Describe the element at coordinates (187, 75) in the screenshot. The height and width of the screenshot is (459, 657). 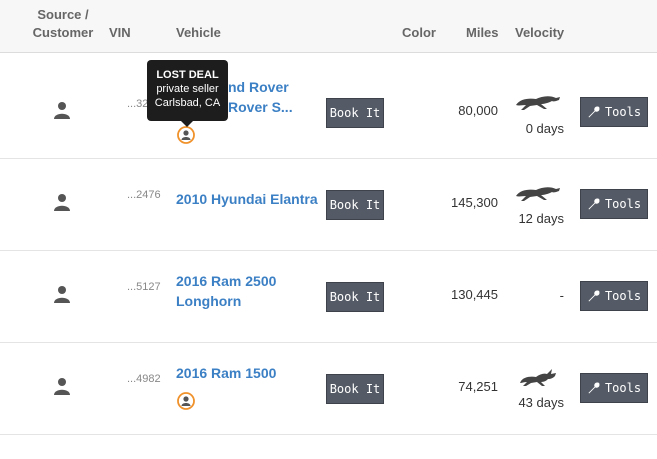
I see `tooltip-title: LOST DEAL` at that location.